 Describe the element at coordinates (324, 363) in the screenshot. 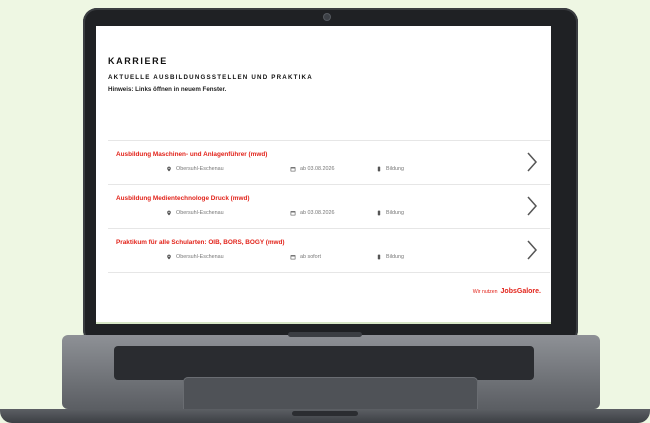

I see `keyboard` at that location.